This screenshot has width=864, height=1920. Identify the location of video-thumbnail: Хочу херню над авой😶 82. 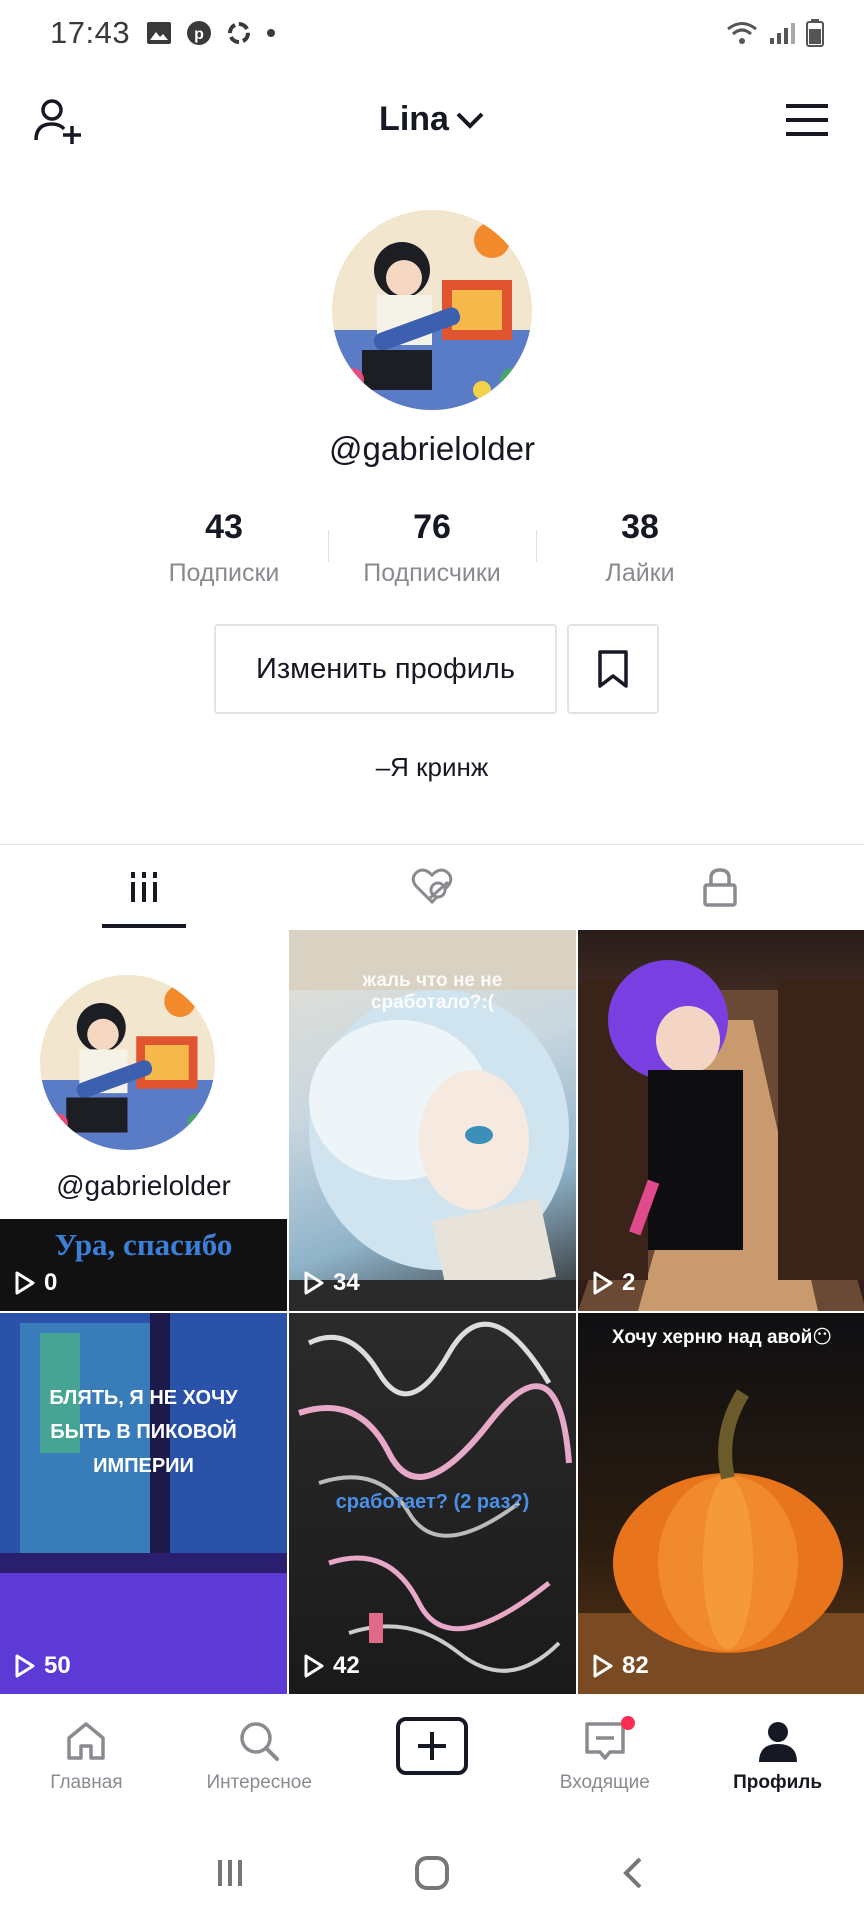
(721, 1503).